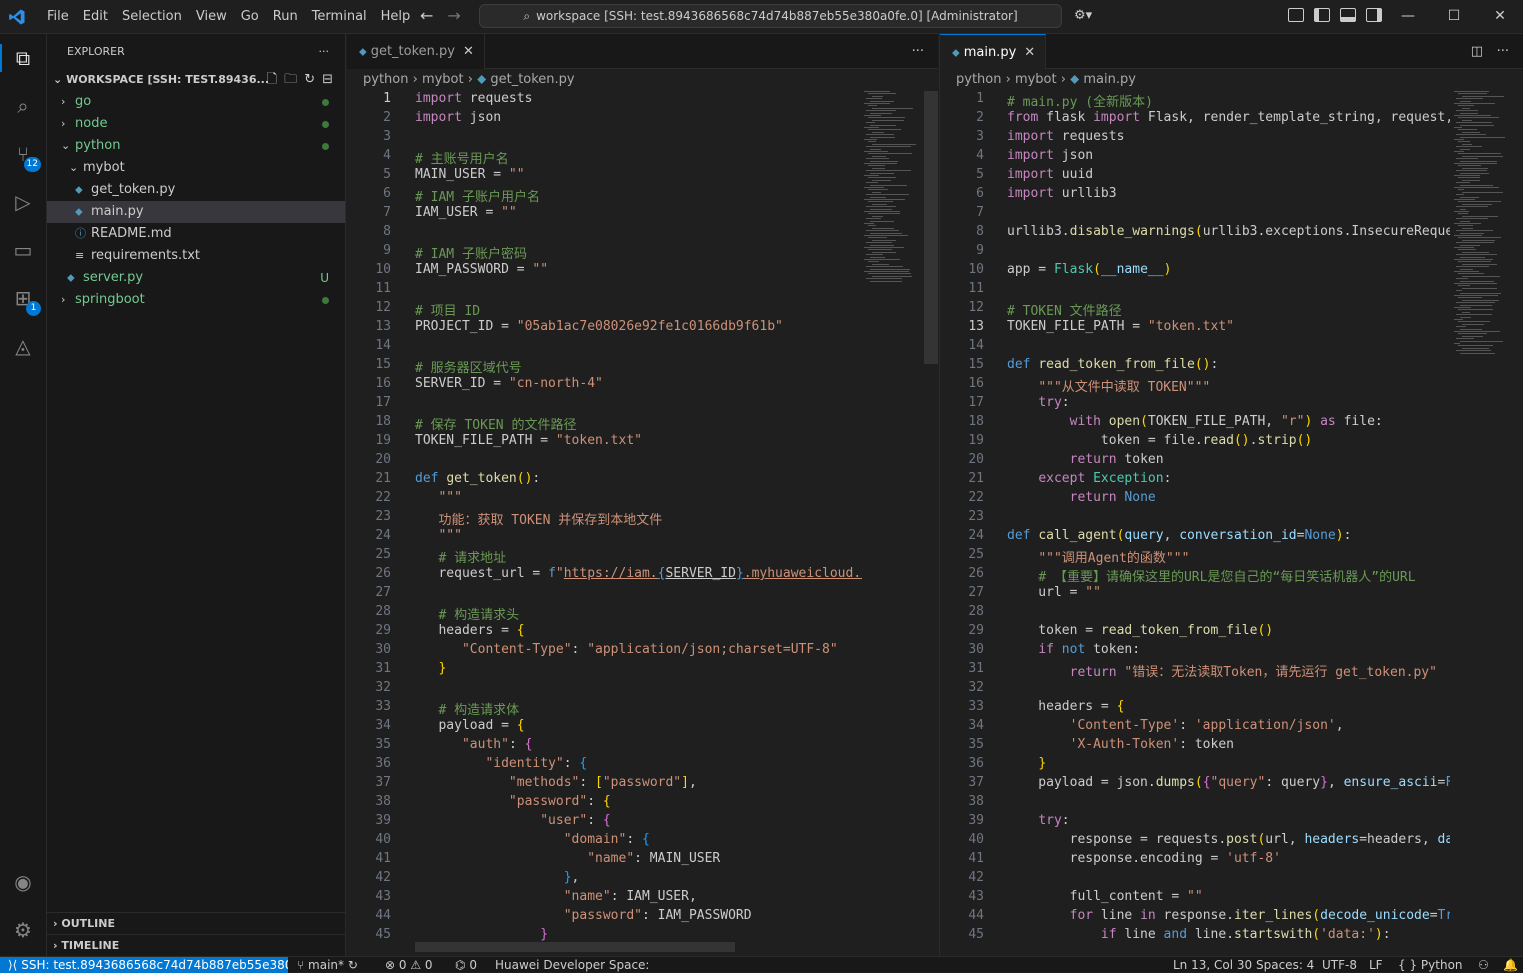 This screenshot has width=1523, height=973. What do you see at coordinates (325, 124) in the screenshot?
I see `status-dot` at bounding box center [325, 124].